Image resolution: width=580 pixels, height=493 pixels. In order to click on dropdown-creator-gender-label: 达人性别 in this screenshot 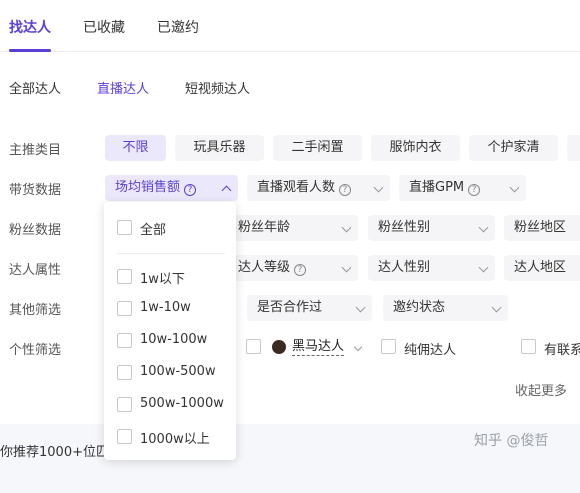, I will do `click(404, 267)`.